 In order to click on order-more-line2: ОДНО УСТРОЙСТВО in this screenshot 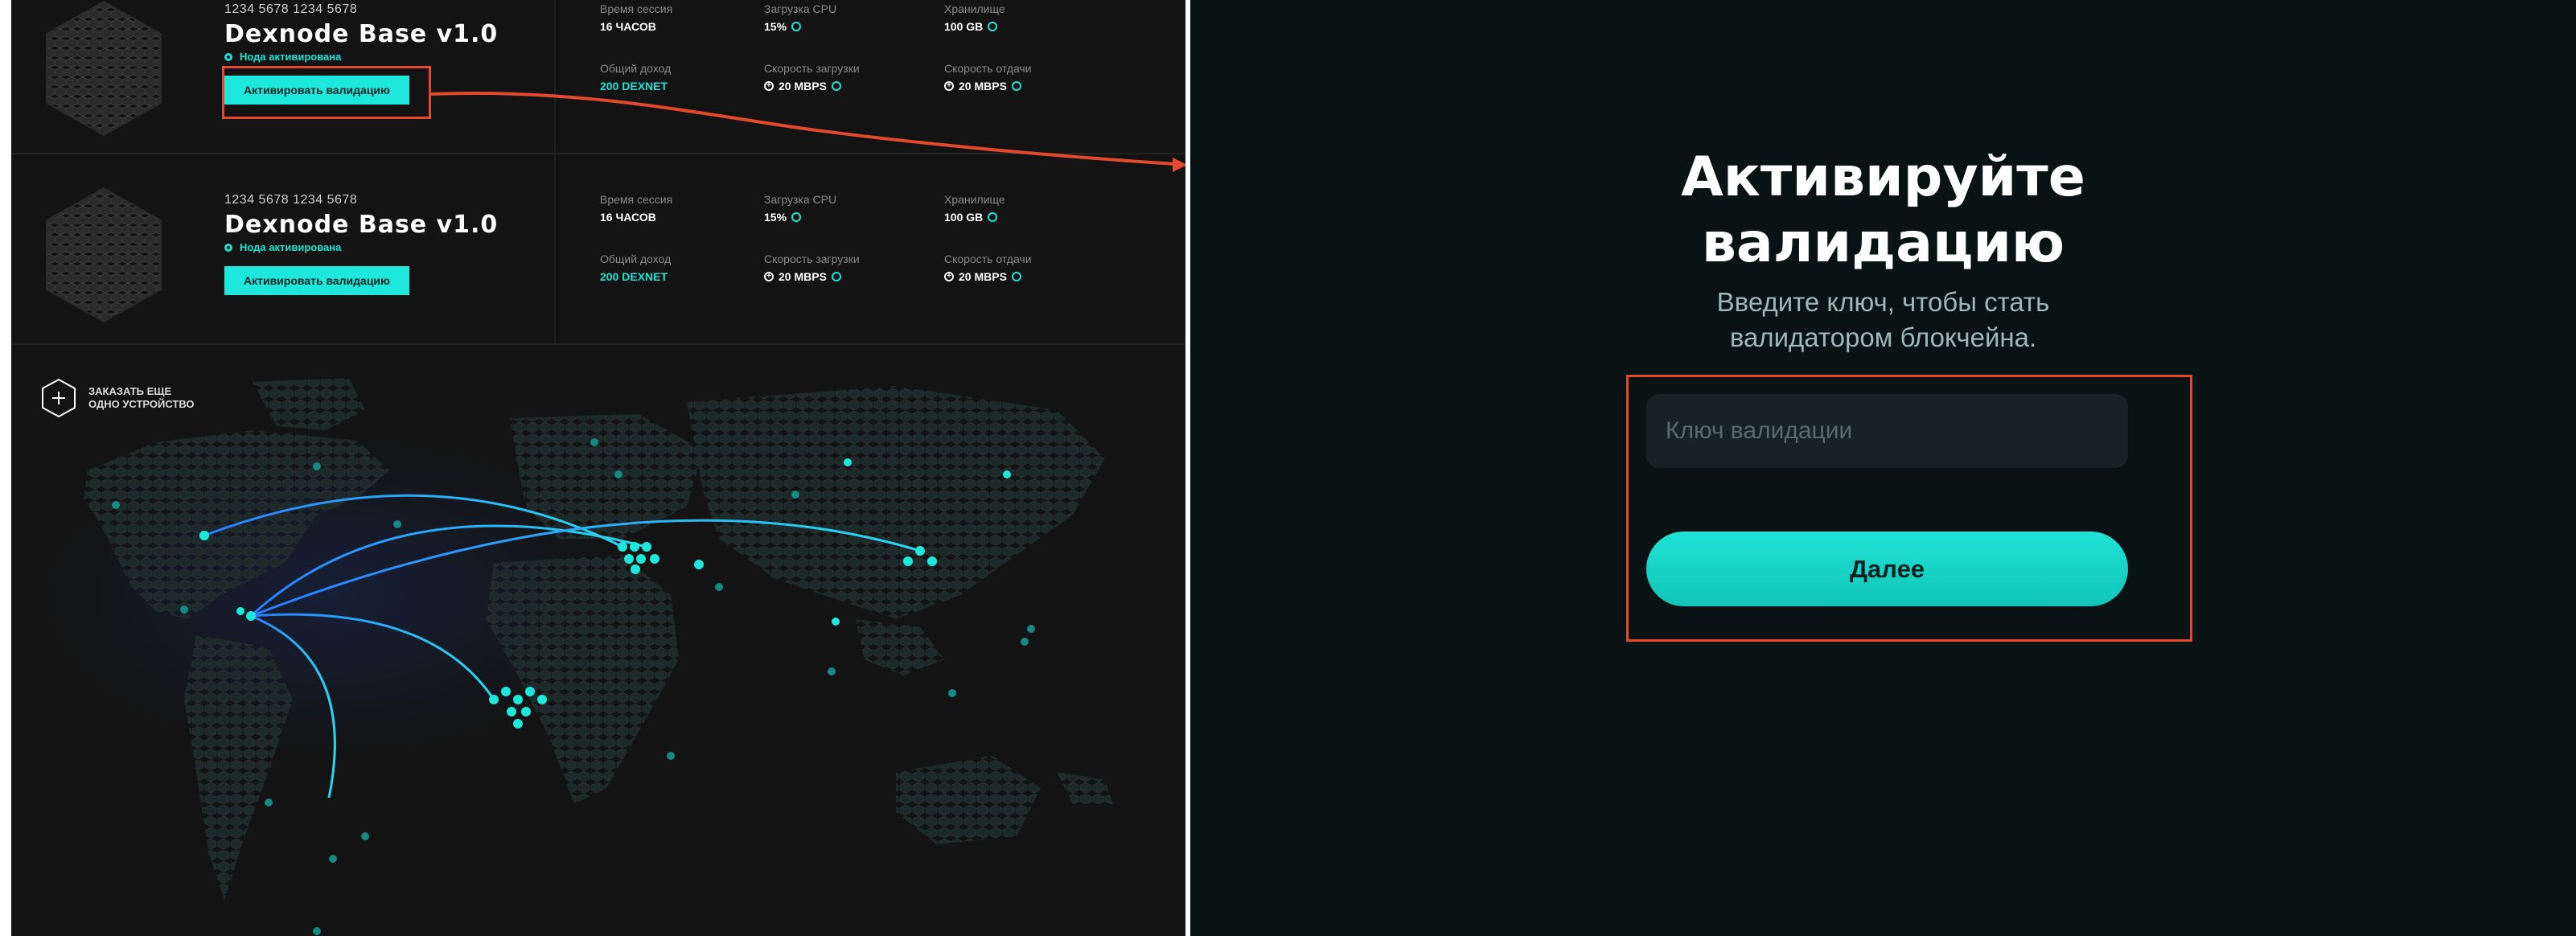, I will do `click(141, 404)`.